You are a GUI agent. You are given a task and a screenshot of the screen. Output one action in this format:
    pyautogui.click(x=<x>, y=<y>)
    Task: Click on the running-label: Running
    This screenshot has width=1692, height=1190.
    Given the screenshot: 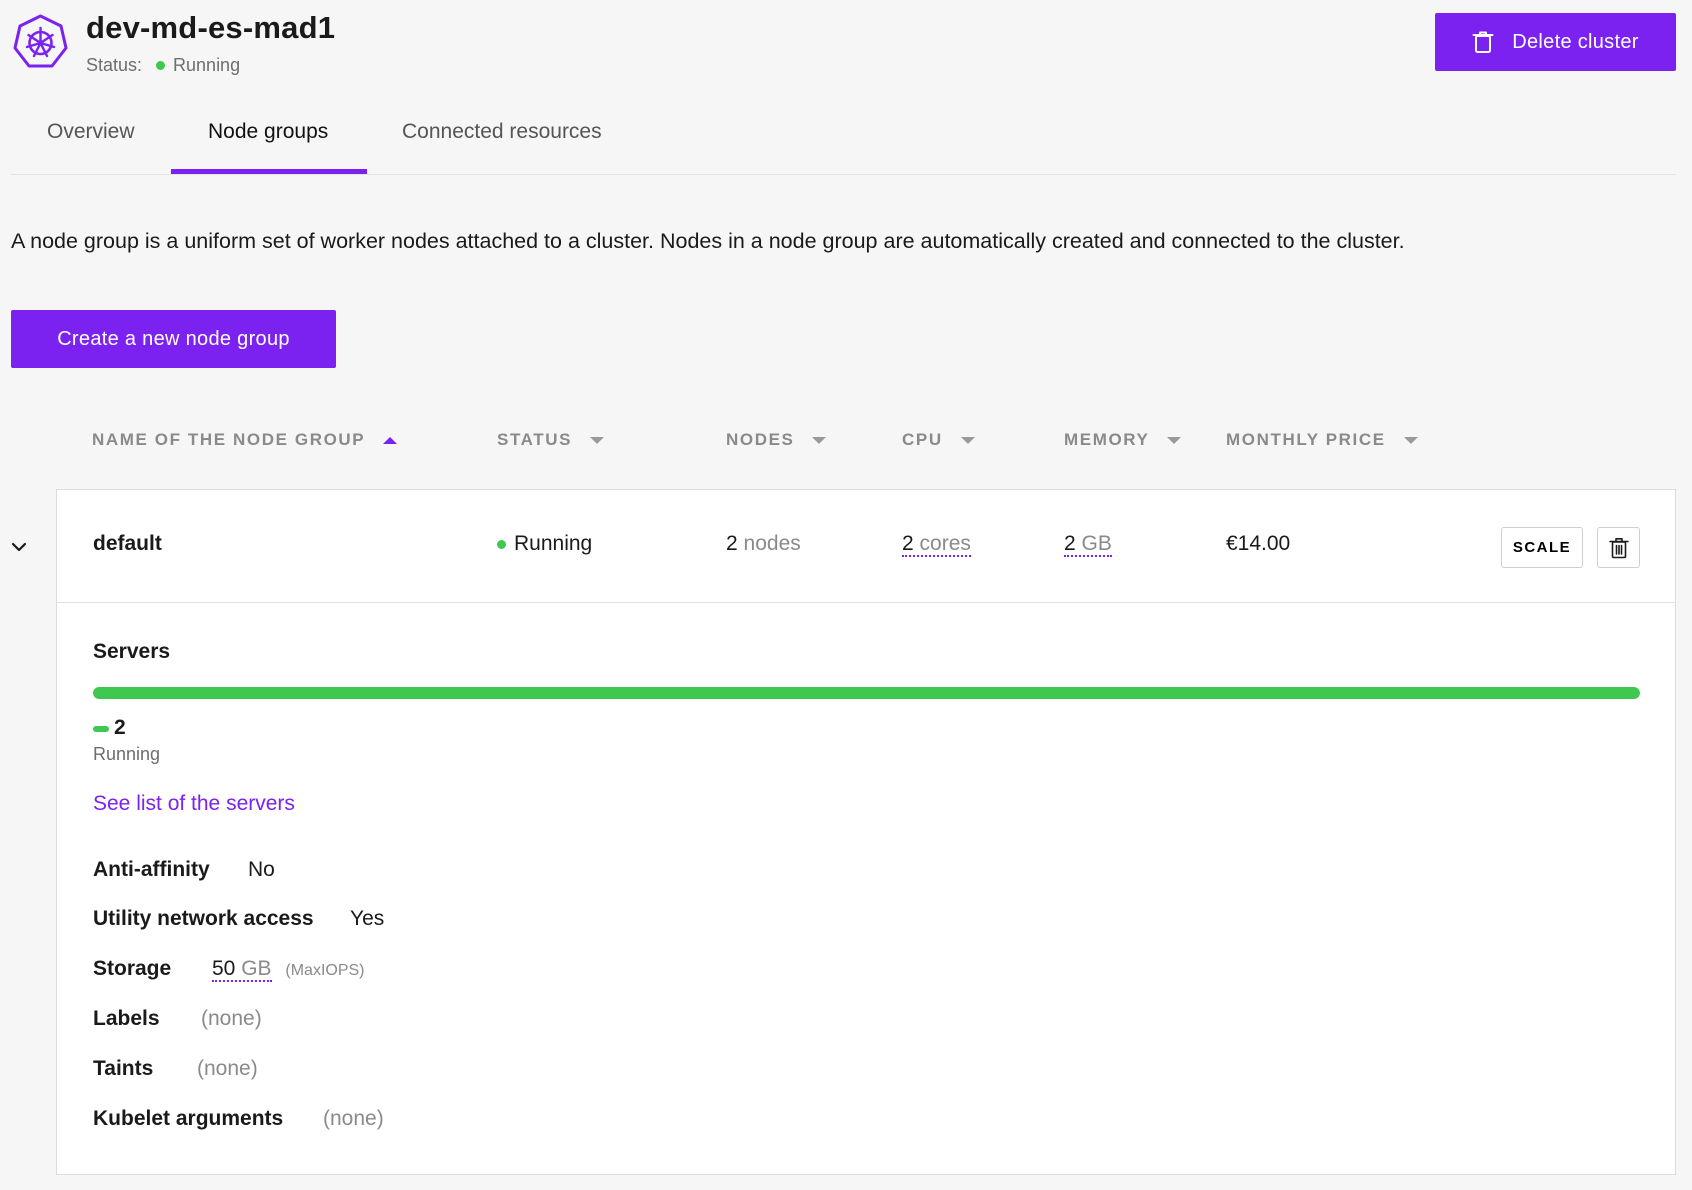 What is the action you would take?
    pyautogui.click(x=127, y=754)
    